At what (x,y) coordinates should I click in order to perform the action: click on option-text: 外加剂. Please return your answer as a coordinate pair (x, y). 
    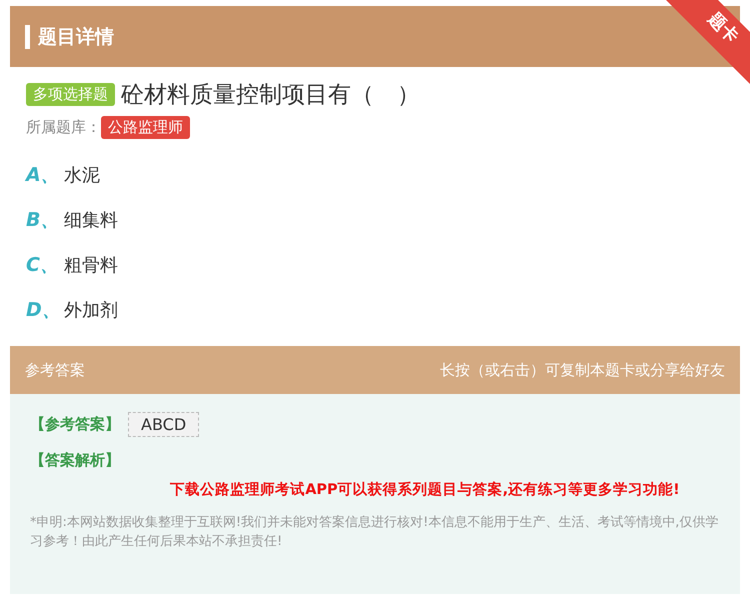
    Looking at the image, I should click on (91, 310).